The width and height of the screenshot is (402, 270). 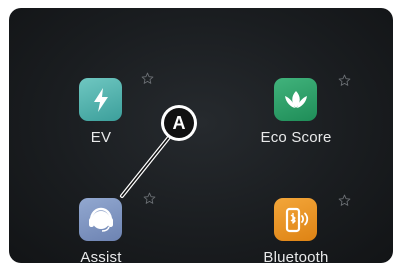 I want to click on callout-letter: A, so click(x=179, y=122).